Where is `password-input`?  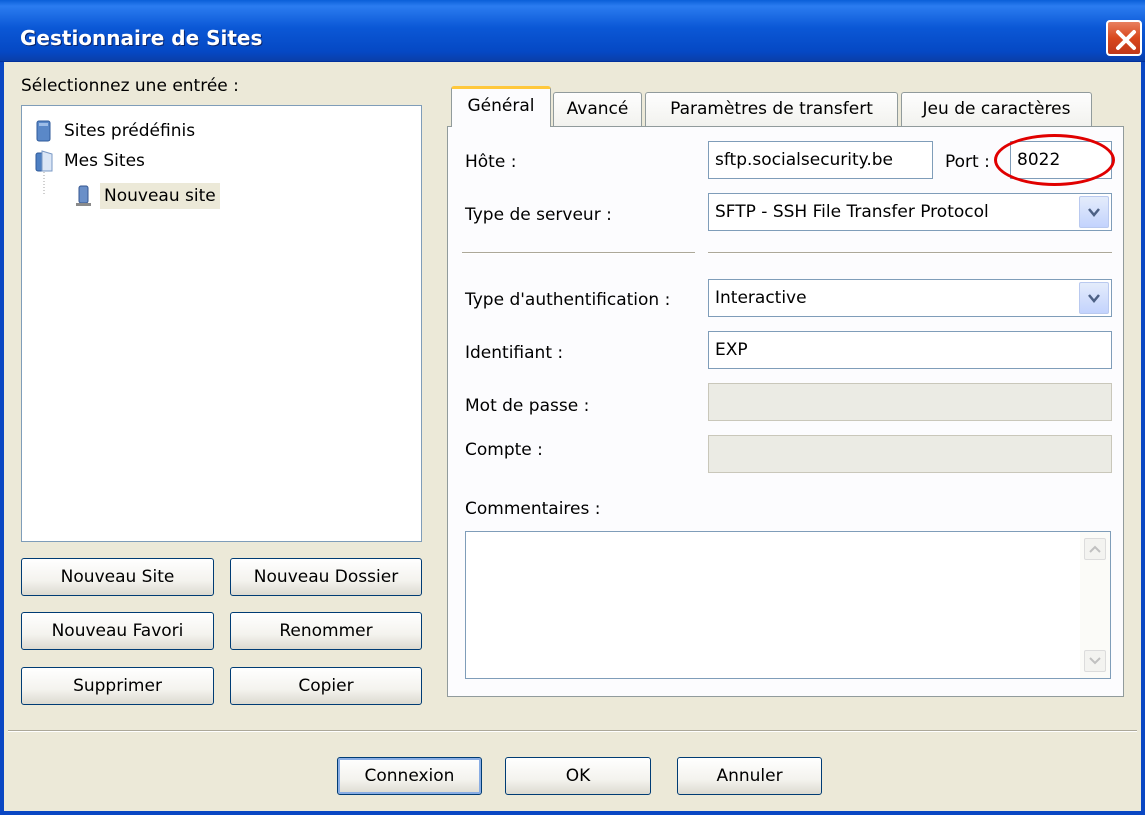 password-input is located at coordinates (910, 402).